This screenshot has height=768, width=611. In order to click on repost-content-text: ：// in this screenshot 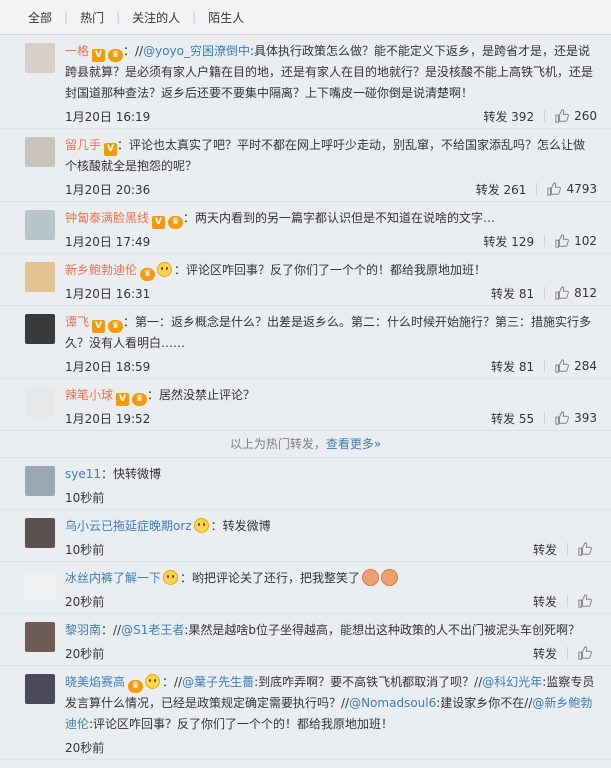, I will do `click(111, 630)`.